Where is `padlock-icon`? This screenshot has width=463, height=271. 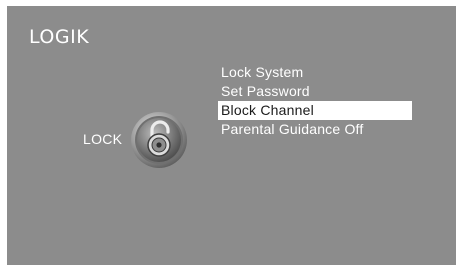 padlock-icon is located at coordinates (159, 140).